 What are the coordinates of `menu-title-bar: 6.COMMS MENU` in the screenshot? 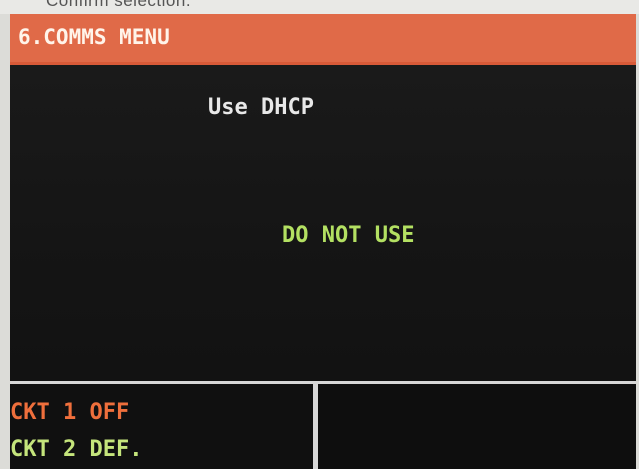 It's located at (323, 39).